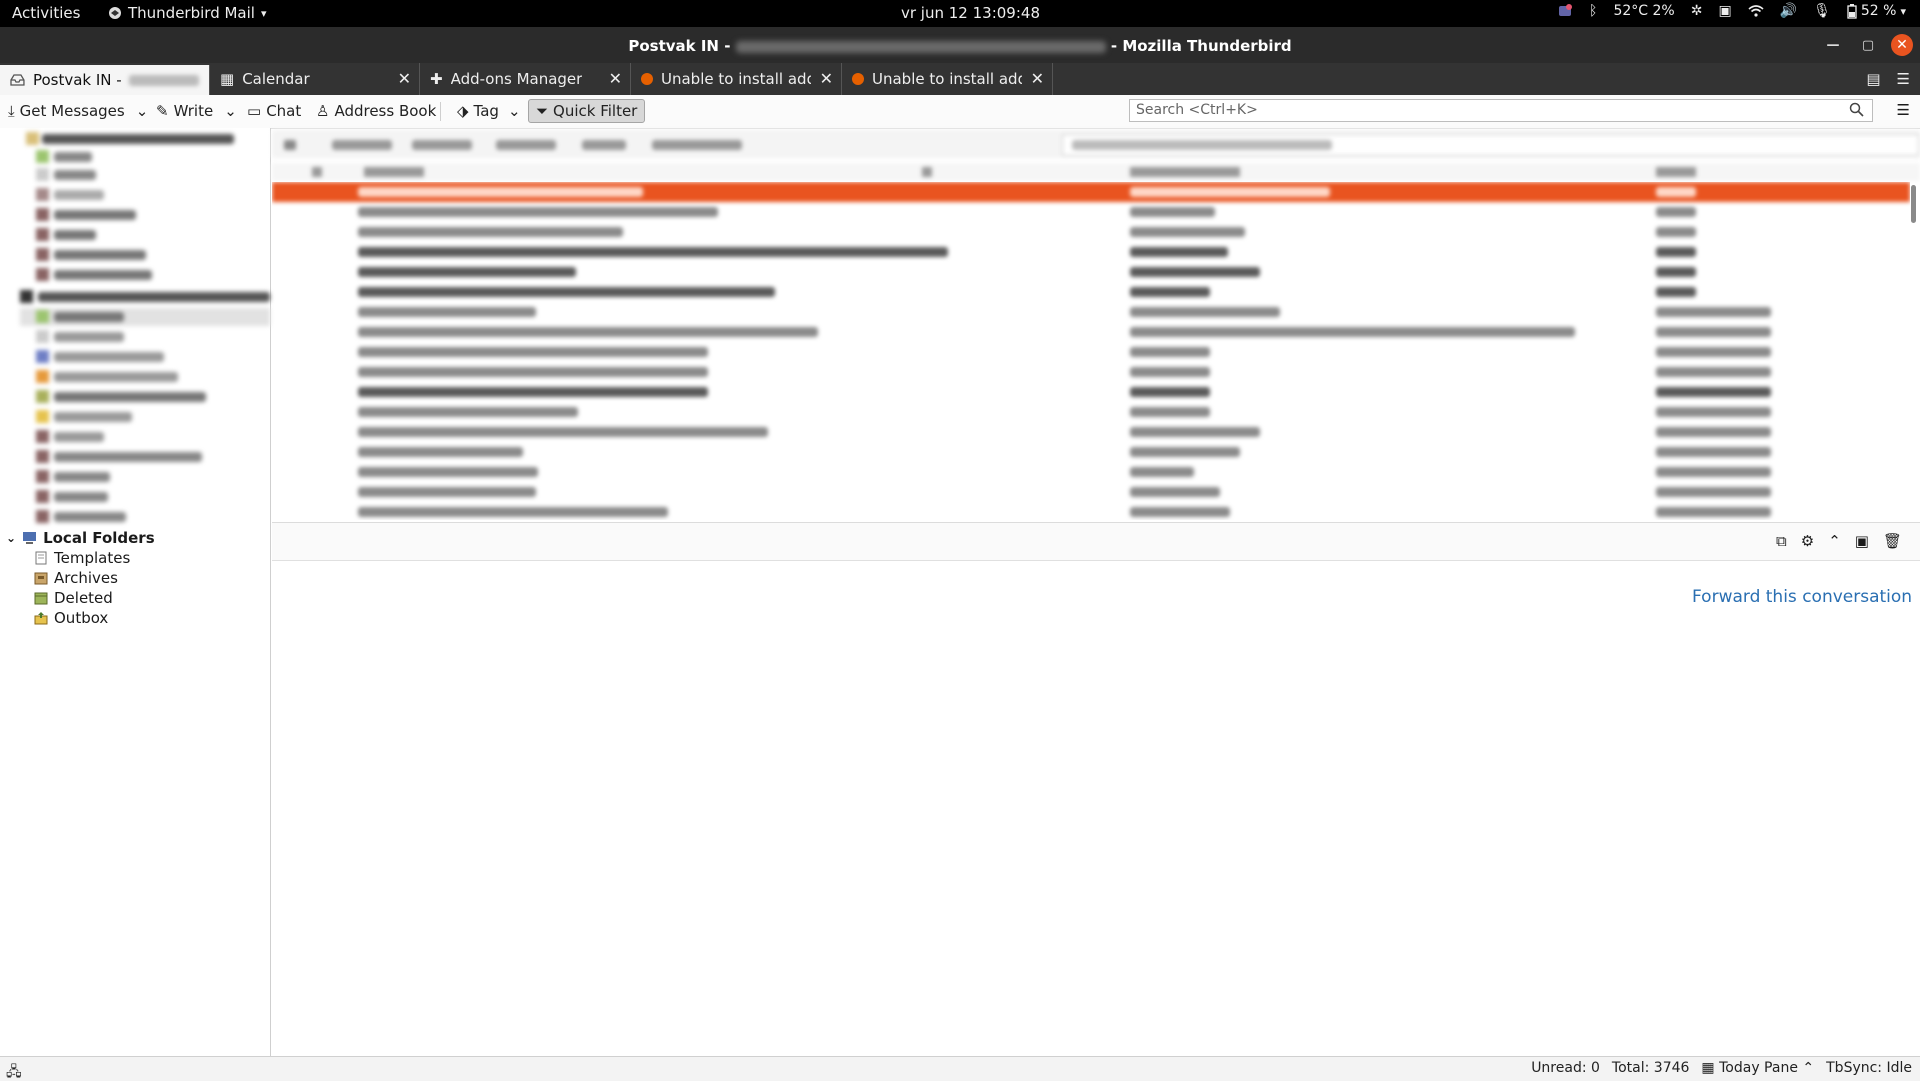  I want to click on total-count: Total: 3746, so click(1650, 1068).